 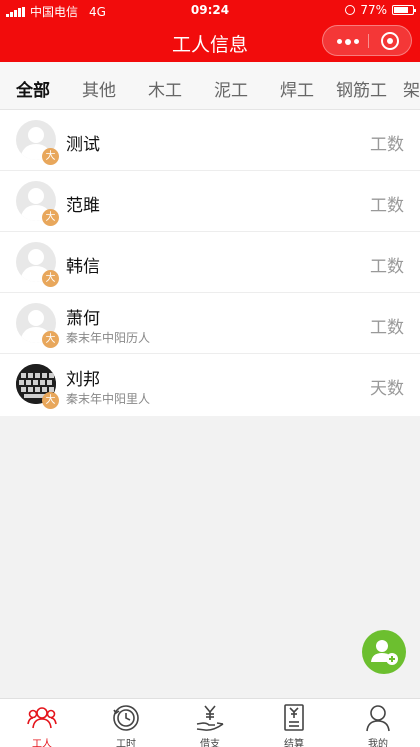 What do you see at coordinates (210, 385) in the screenshot?
I see `worker-row: 大 刘邦 秦末年中阳里人 天数` at bounding box center [210, 385].